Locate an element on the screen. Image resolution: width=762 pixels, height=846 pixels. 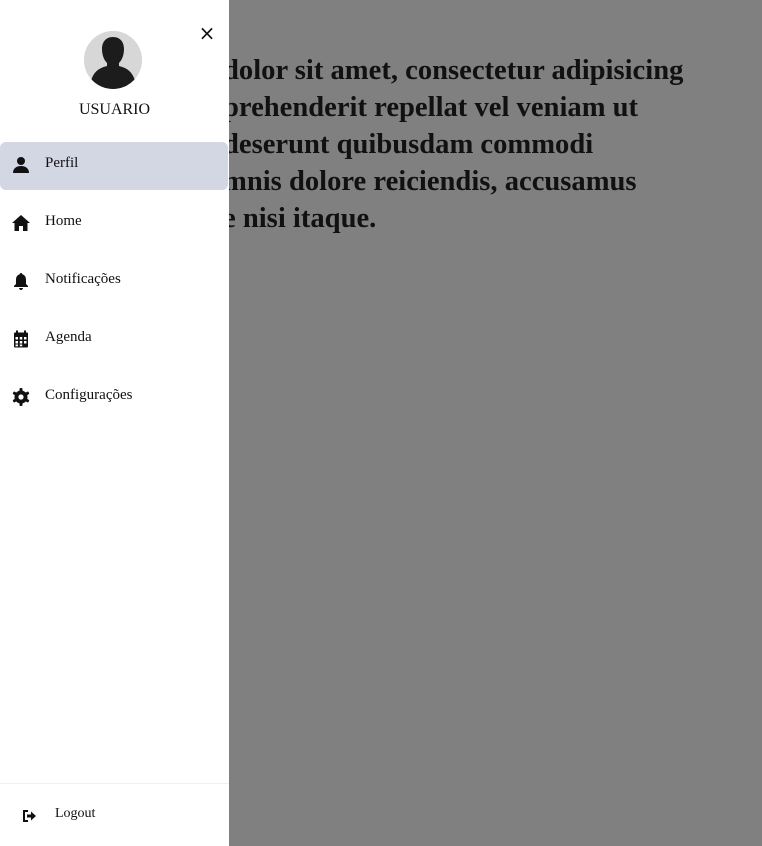
menu-item-label: Agenda is located at coordinates (68, 337).